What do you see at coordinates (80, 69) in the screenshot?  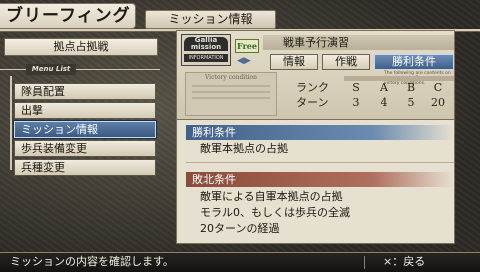 I see `menu-divider` at bounding box center [80, 69].